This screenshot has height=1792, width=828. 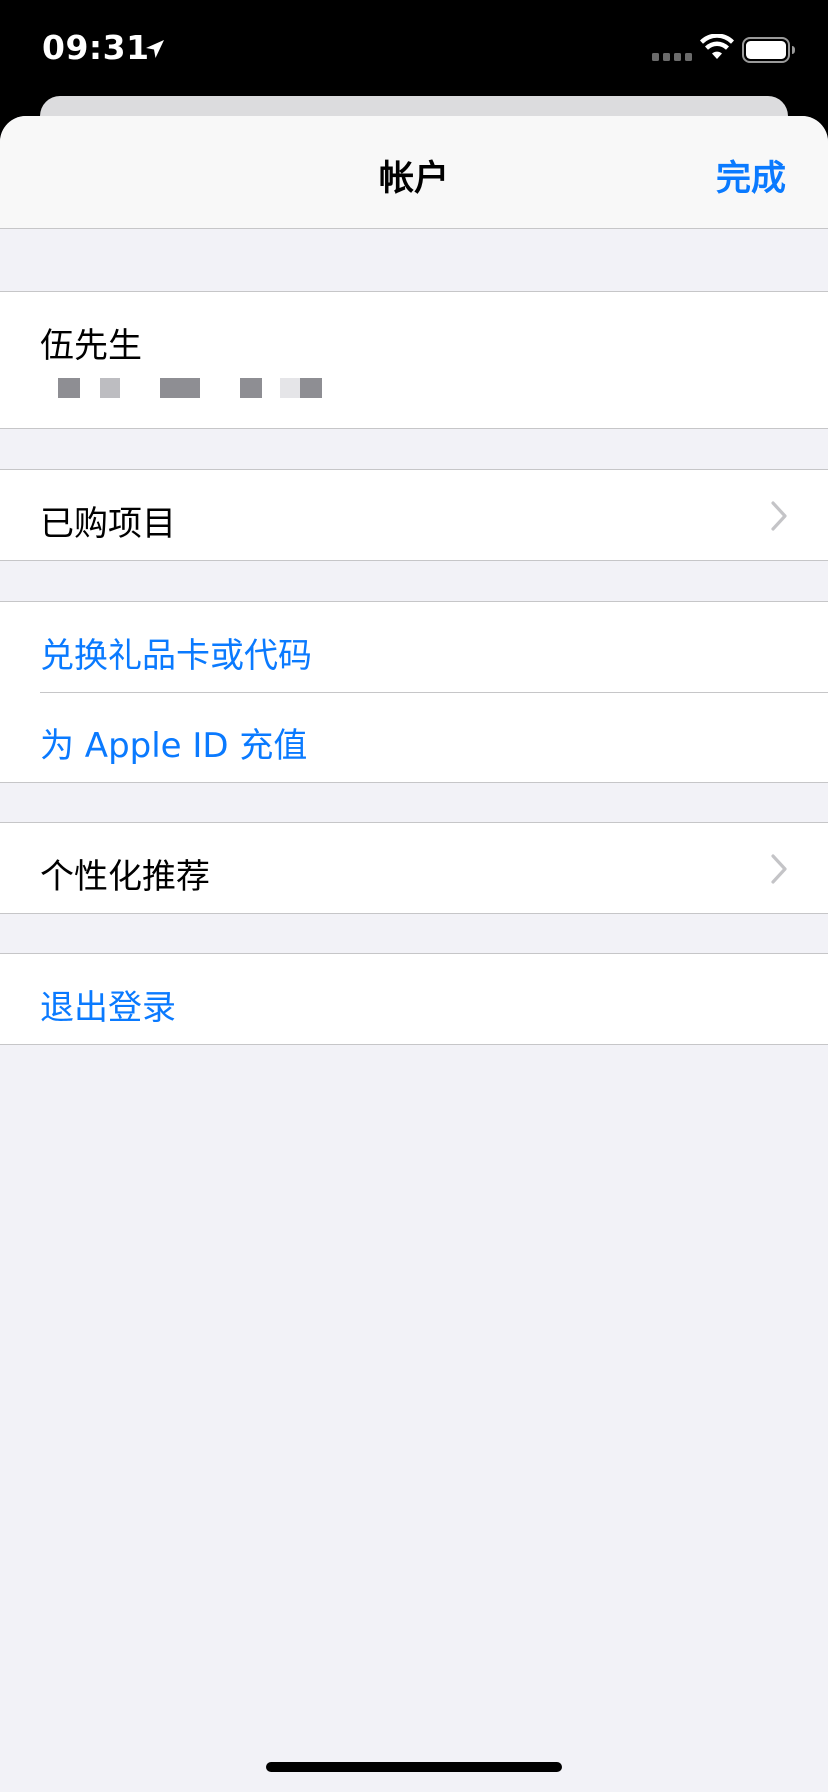 I want to click on purchases-group: 已购项目, so click(x=414, y=515).